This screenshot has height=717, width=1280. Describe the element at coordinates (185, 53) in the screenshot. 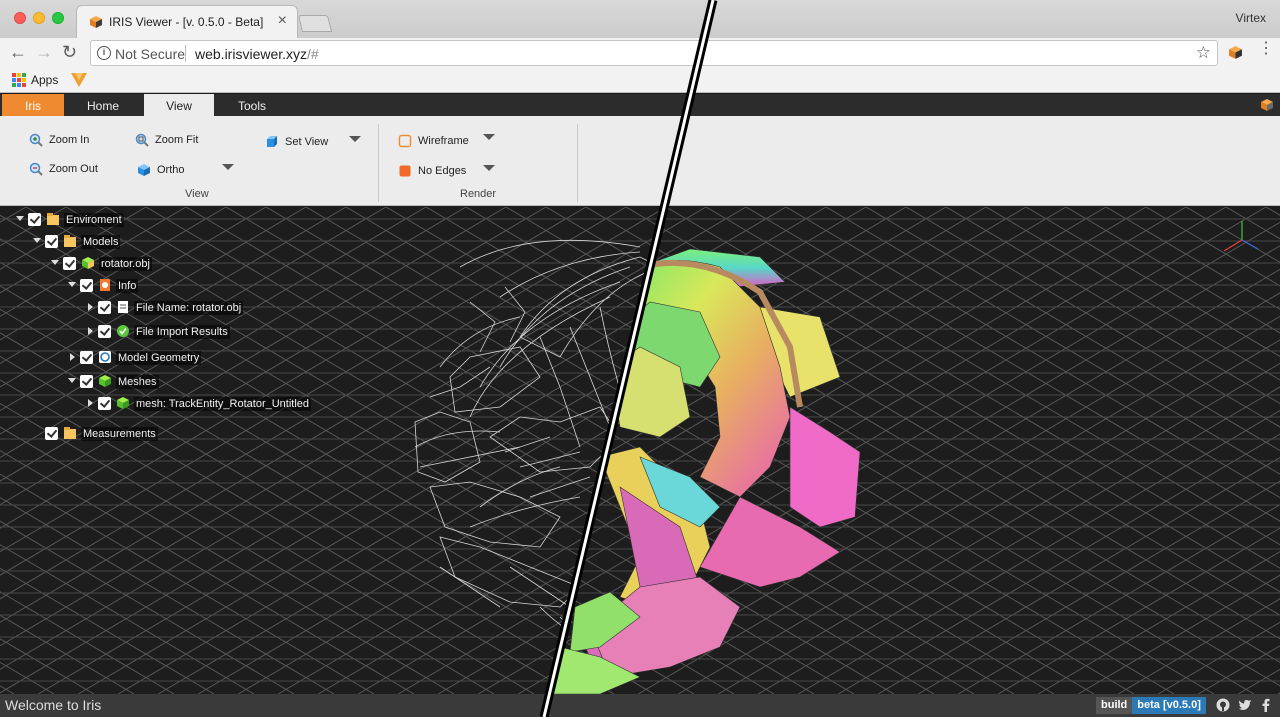

I see `address-separator` at that location.